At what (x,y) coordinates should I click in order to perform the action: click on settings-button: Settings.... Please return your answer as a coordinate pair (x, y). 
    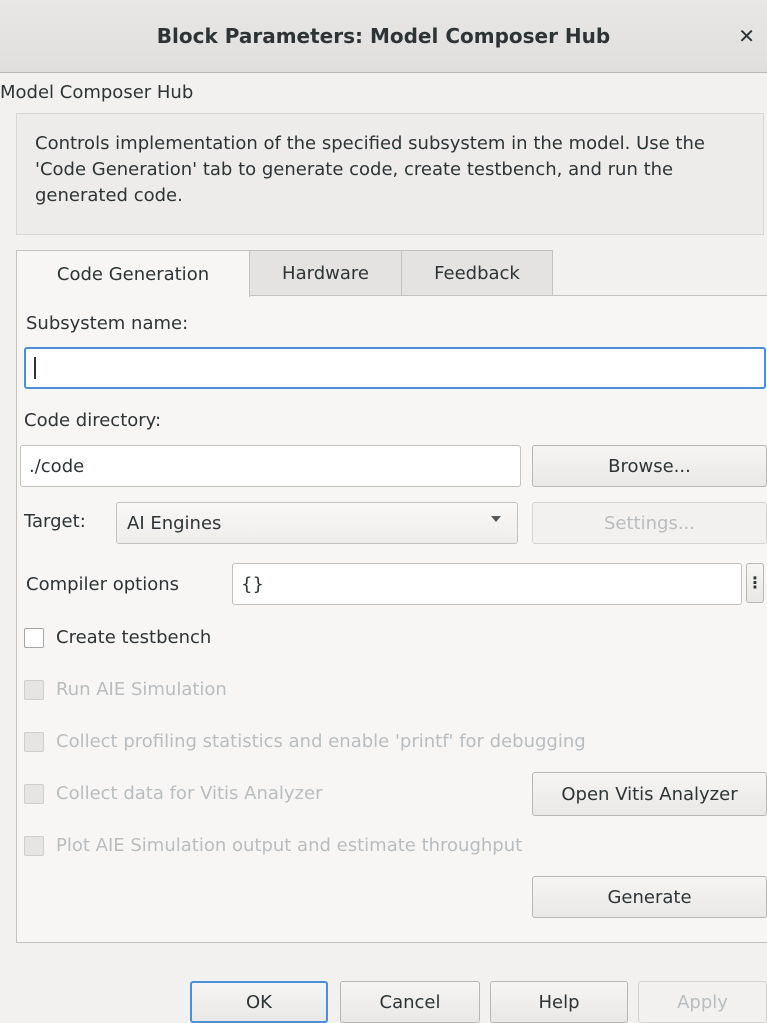
    Looking at the image, I should click on (649, 523).